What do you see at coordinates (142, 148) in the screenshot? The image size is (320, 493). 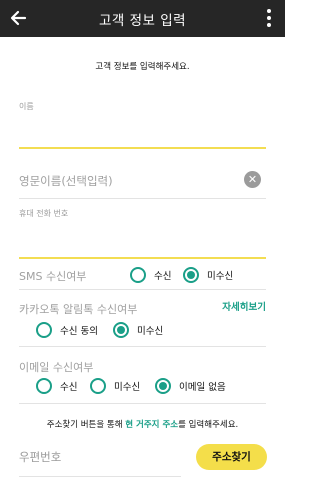 I see `name-underline` at bounding box center [142, 148].